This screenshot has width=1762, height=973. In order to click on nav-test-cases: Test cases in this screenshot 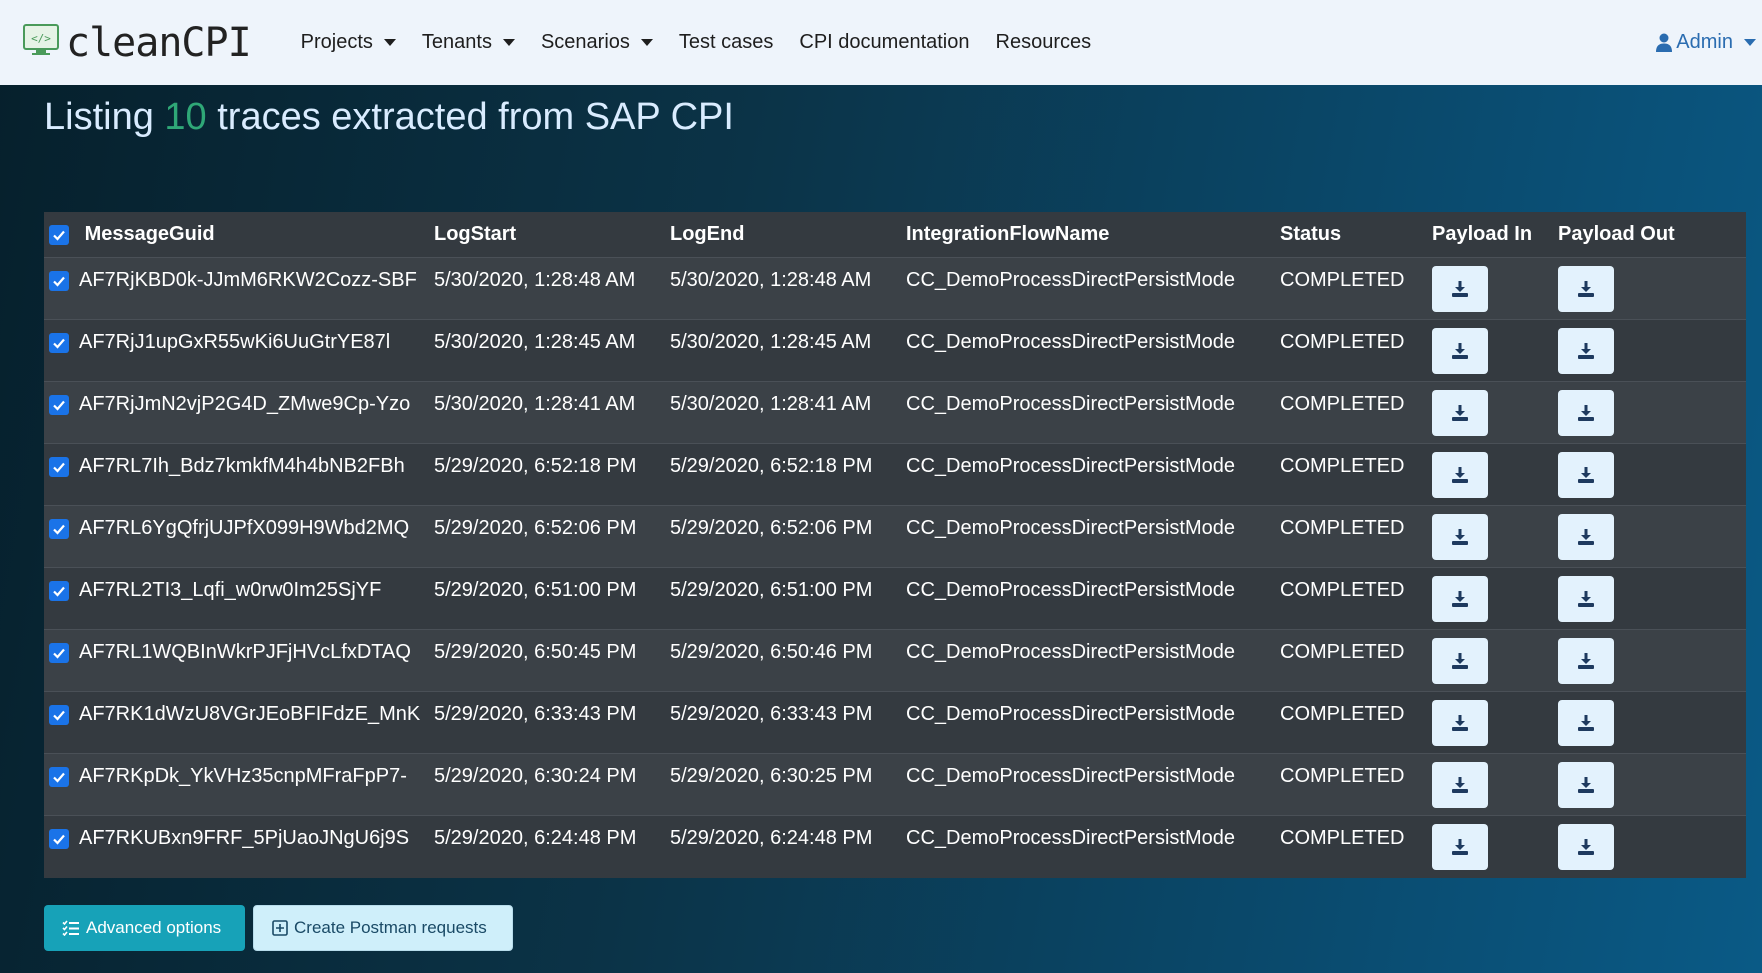, I will do `click(726, 42)`.